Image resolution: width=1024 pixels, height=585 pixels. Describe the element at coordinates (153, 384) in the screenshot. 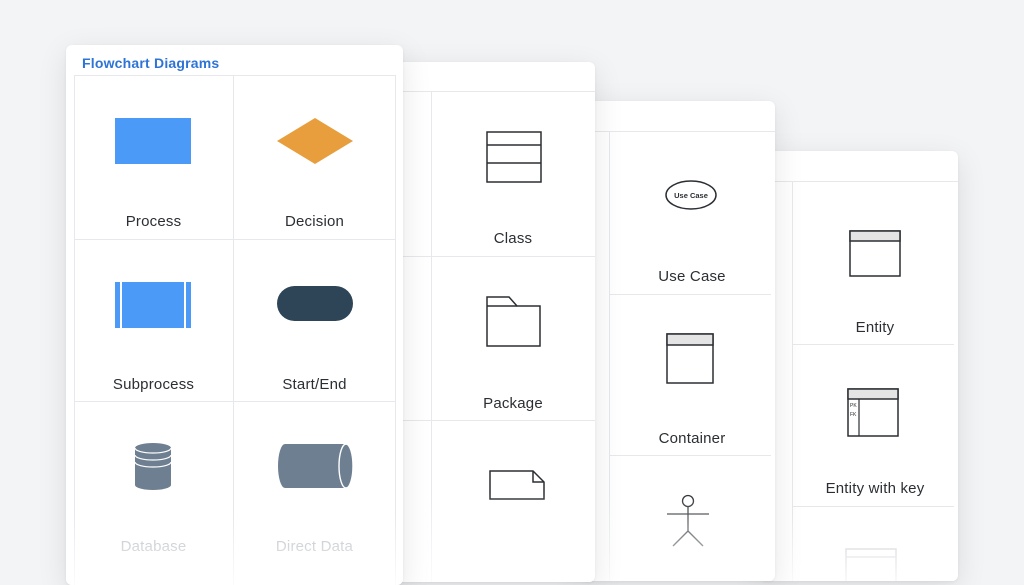

I see `shape-label: Subprocess` at that location.